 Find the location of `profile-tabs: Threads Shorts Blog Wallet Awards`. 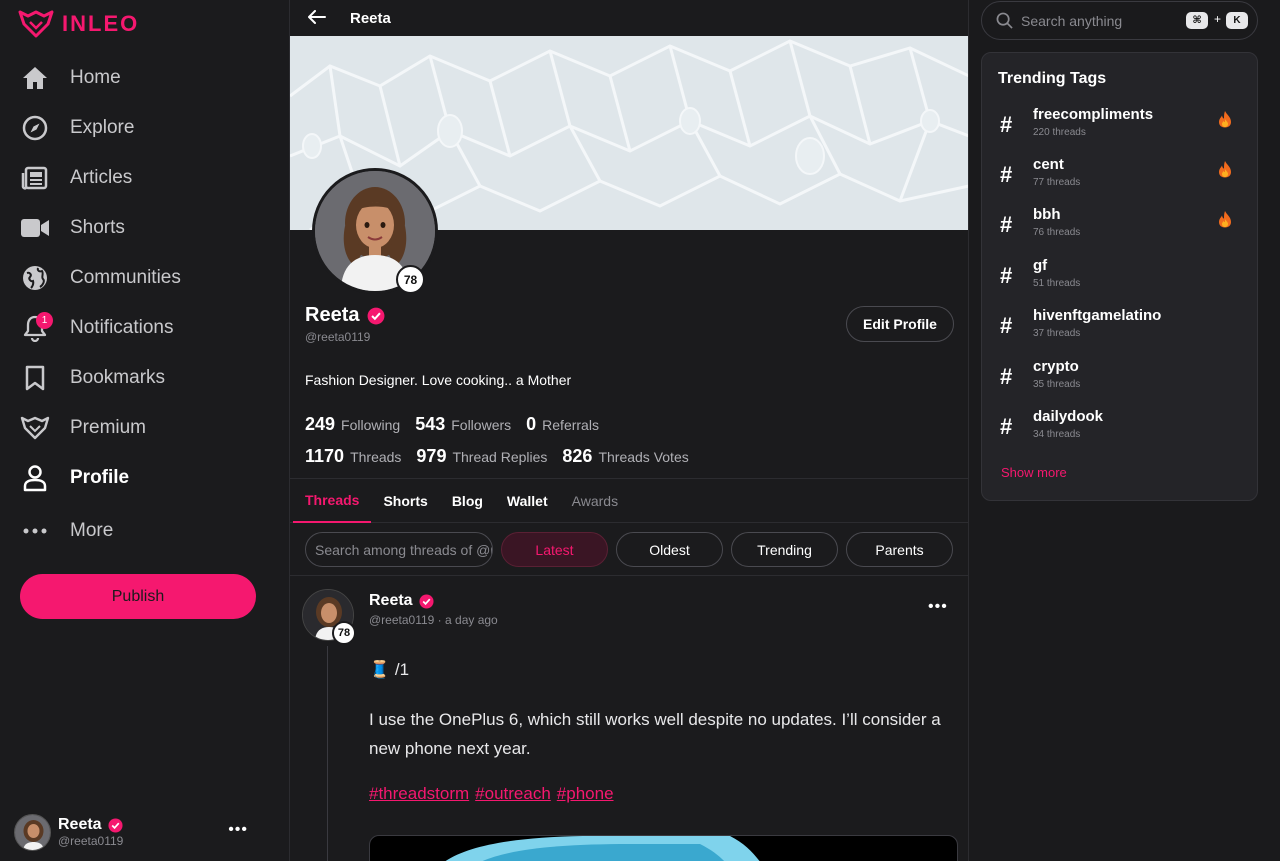

profile-tabs: Threads Shorts Blog Wallet Awards is located at coordinates (629, 500).